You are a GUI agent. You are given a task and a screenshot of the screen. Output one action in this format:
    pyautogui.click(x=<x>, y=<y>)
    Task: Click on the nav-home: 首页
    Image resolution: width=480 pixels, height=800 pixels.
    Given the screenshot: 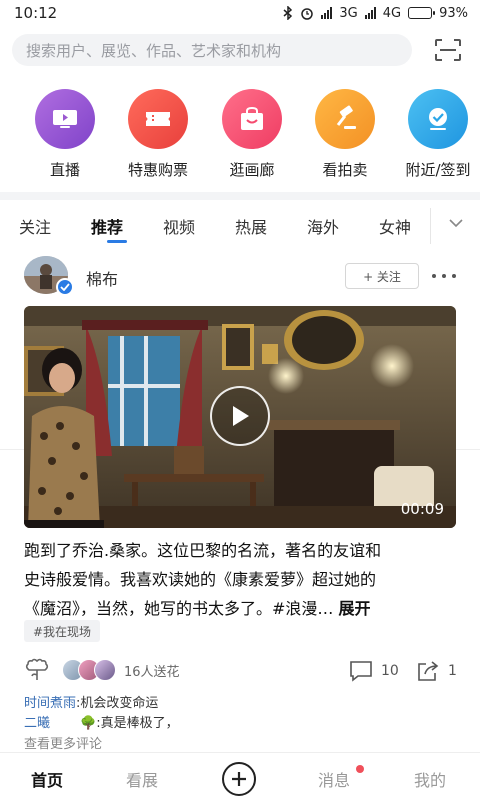 What is the action you would take?
    pyautogui.click(x=47, y=779)
    